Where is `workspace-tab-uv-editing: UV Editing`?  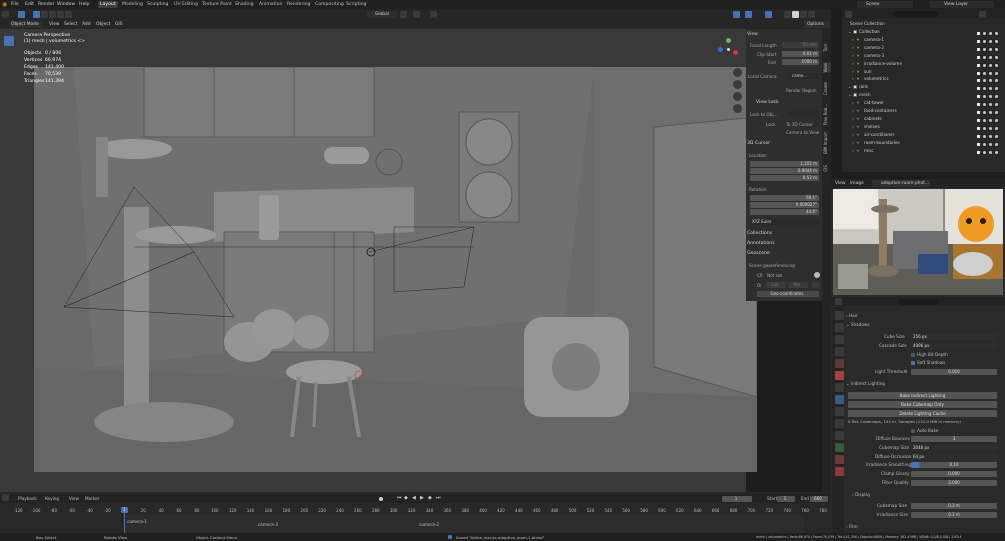 workspace-tab-uv-editing: UV Editing is located at coordinates (186, 4).